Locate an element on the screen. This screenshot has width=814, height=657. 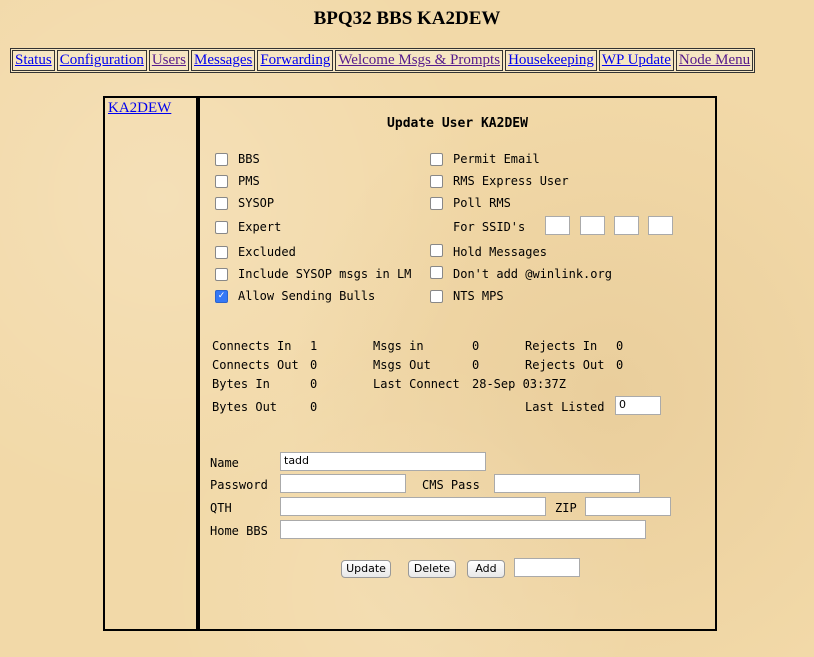
home-bbs-input is located at coordinates (463, 529).